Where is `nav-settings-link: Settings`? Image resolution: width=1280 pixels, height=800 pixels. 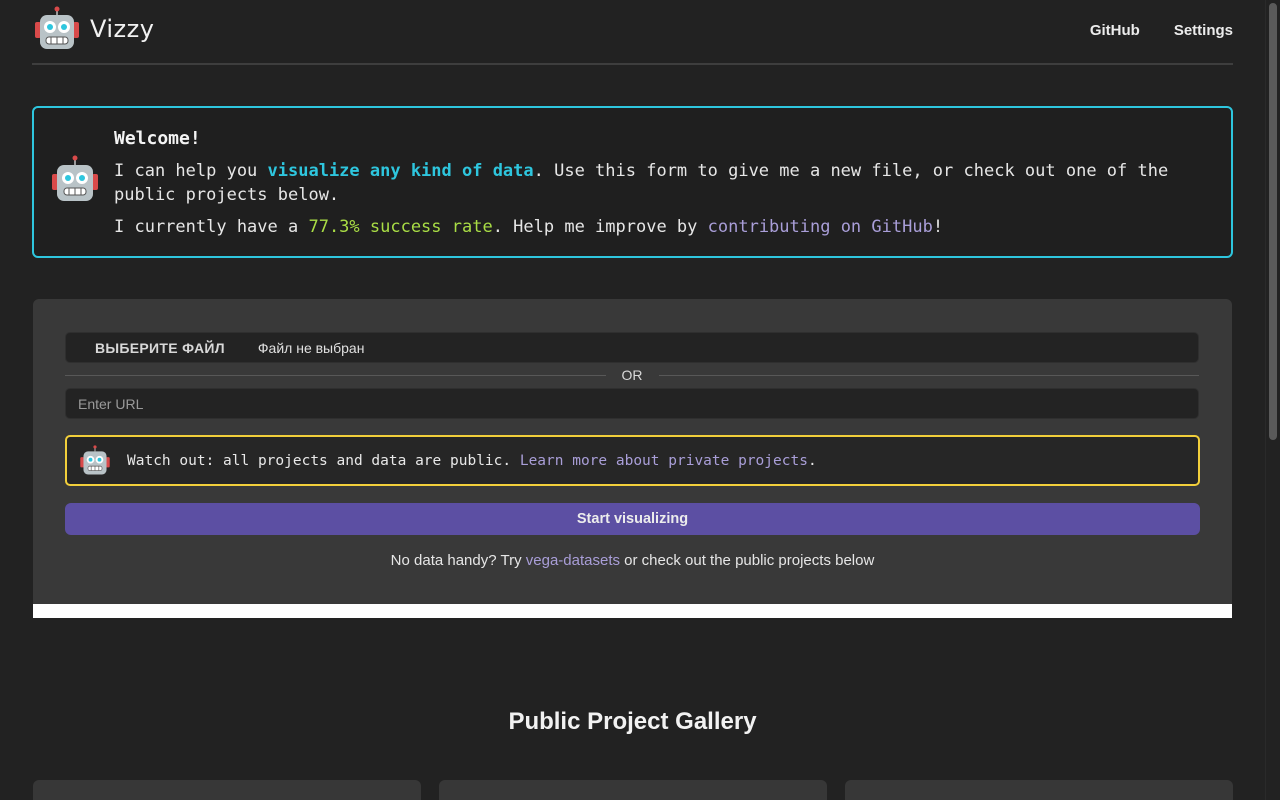 nav-settings-link: Settings is located at coordinates (1203, 30).